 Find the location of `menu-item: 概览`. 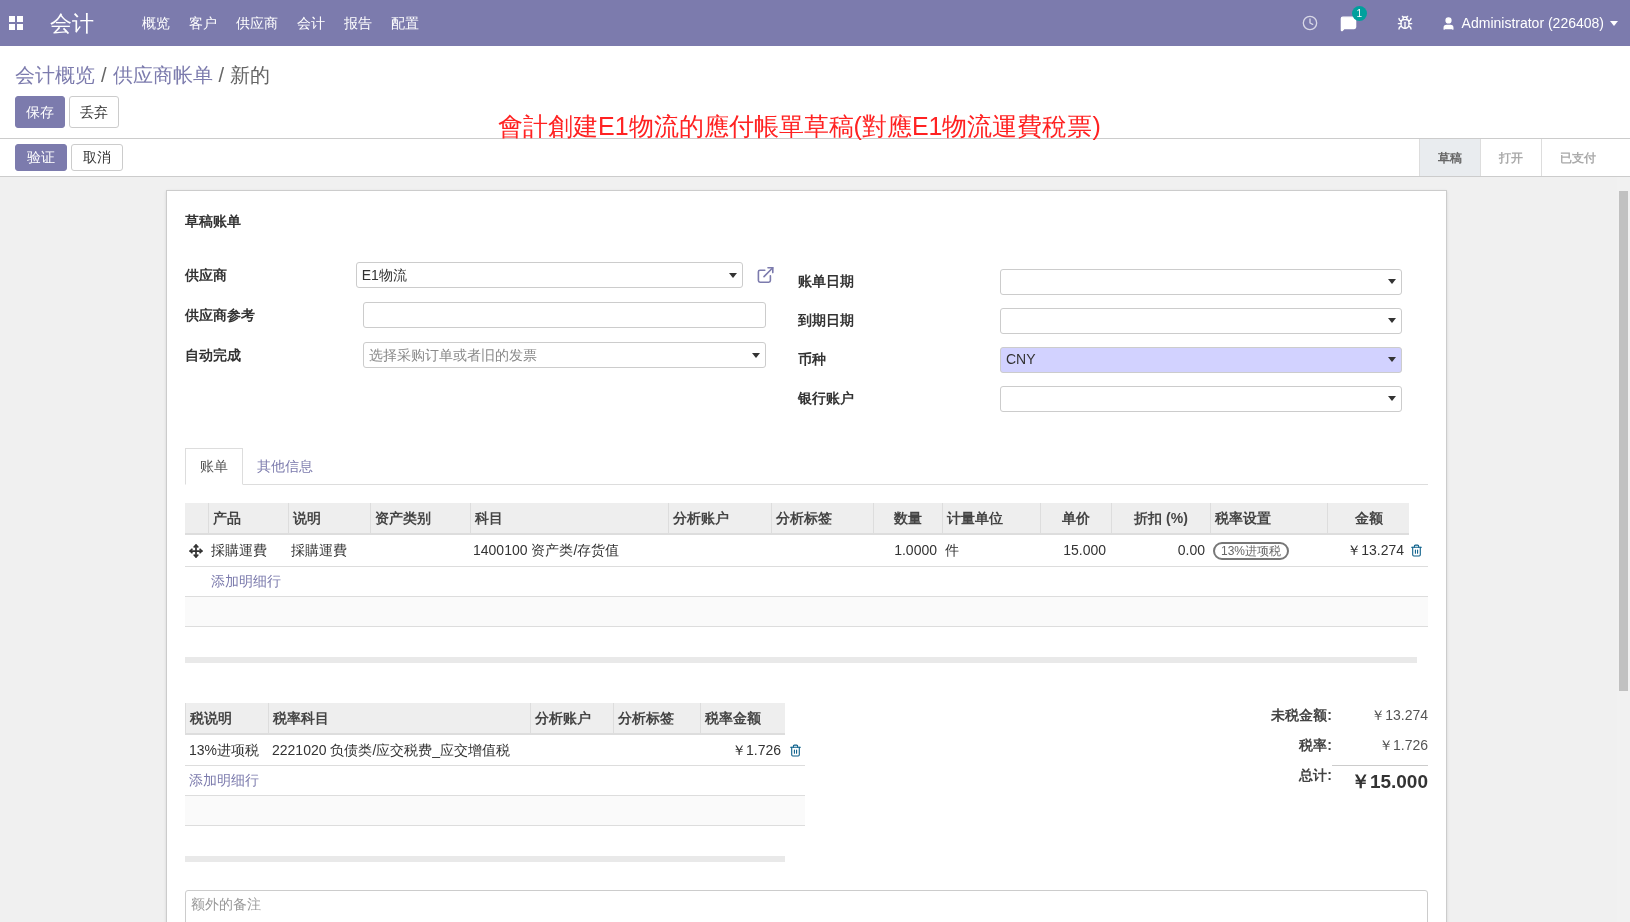

menu-item: 概览 is located at coordinates (156, 23).